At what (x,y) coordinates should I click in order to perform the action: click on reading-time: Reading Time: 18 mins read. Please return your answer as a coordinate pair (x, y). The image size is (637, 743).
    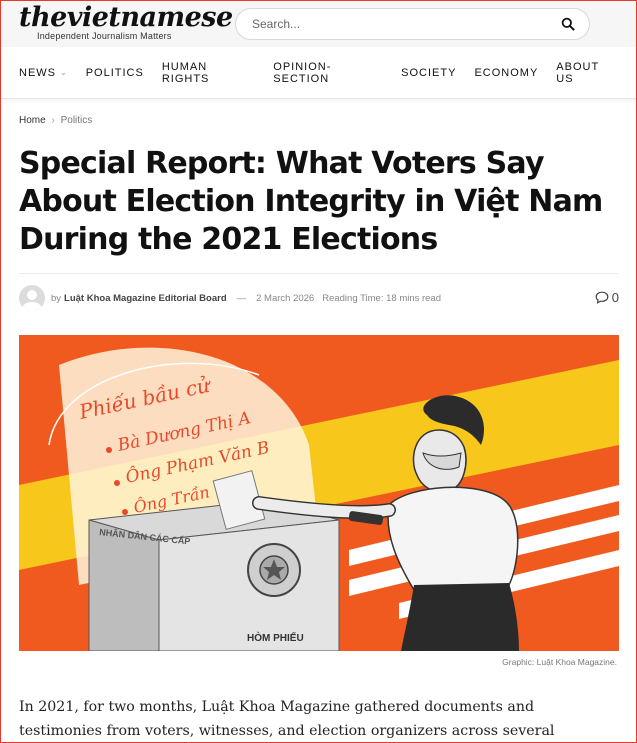
    Looking at the image, I should click on (382, 298).